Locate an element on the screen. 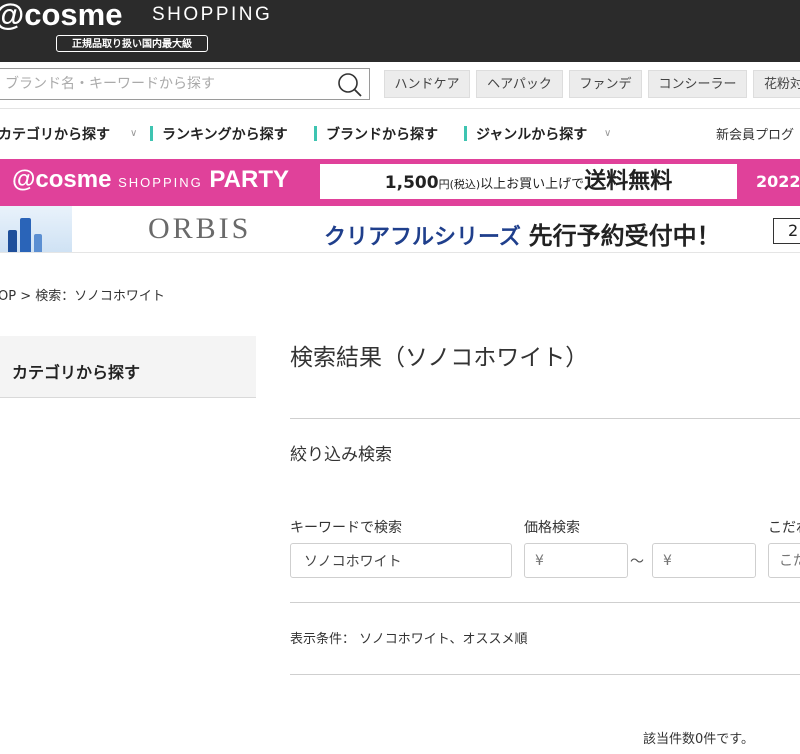 Image resolution: width=800 pixels, height=754 pixels. orbis-preorder: 先行予約受付中！ is located at coordinates (624, 236).